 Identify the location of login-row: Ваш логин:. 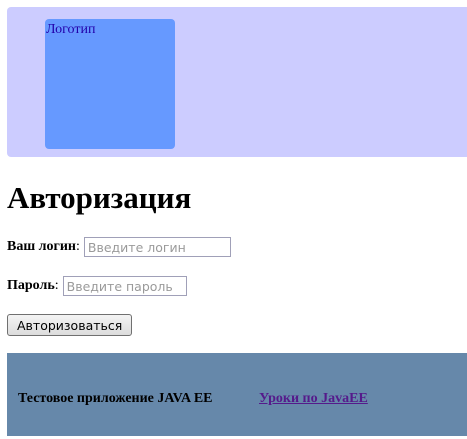
(119, 247).